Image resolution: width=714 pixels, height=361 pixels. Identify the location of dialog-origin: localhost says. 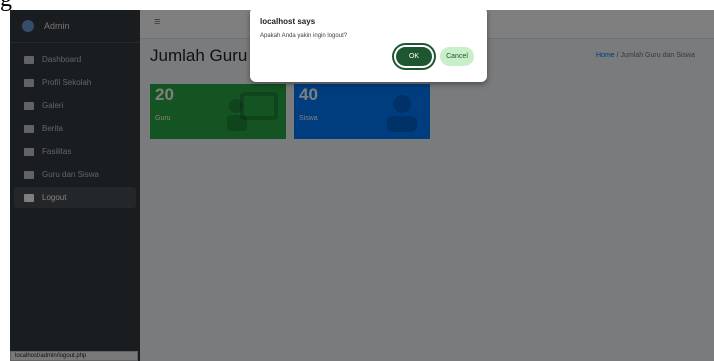
(288, 21).